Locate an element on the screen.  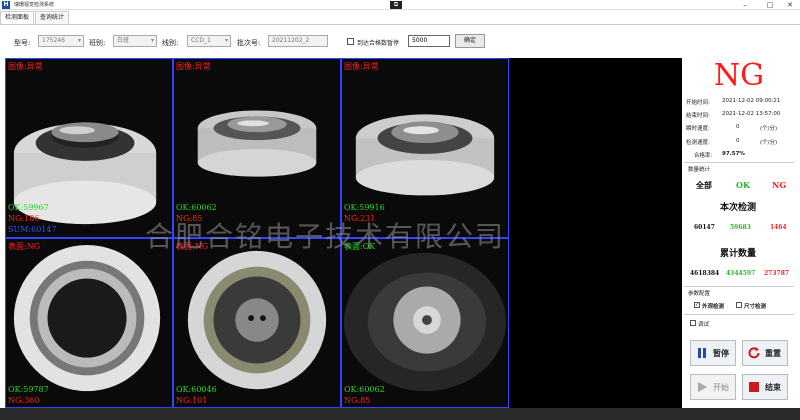
title-bar: H 瑞珊视觉检测系统 ⧉ – □ ✕ is located at coordinates (400, 5).